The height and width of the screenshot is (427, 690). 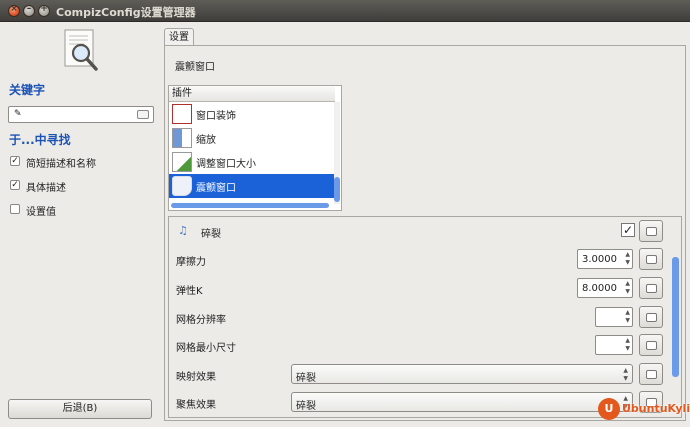 I want to click on ubuntukylin-watermark: U UbuntuKylin, so click(x=644, y=410).